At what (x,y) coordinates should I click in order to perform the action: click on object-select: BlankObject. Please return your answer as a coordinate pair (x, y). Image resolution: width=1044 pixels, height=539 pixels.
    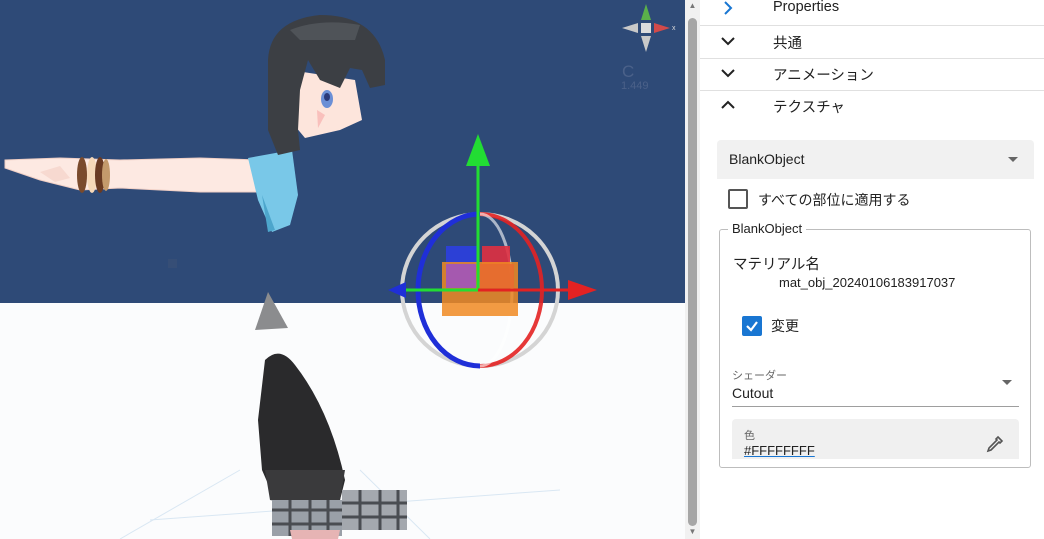
    Looking at the image, I should click on (875, 159).